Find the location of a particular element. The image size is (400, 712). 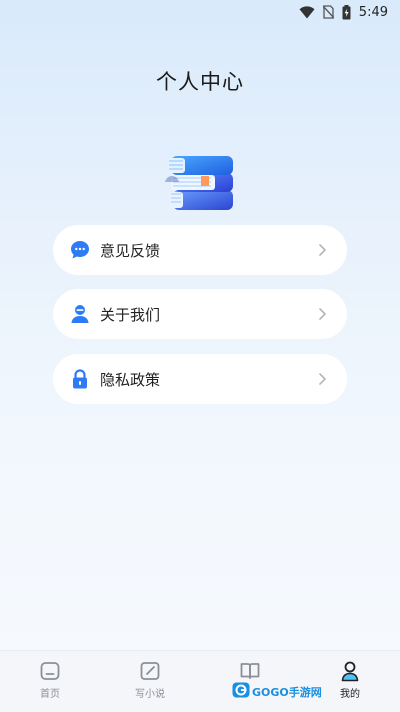

home-icon is located at coordinates (50, 671).